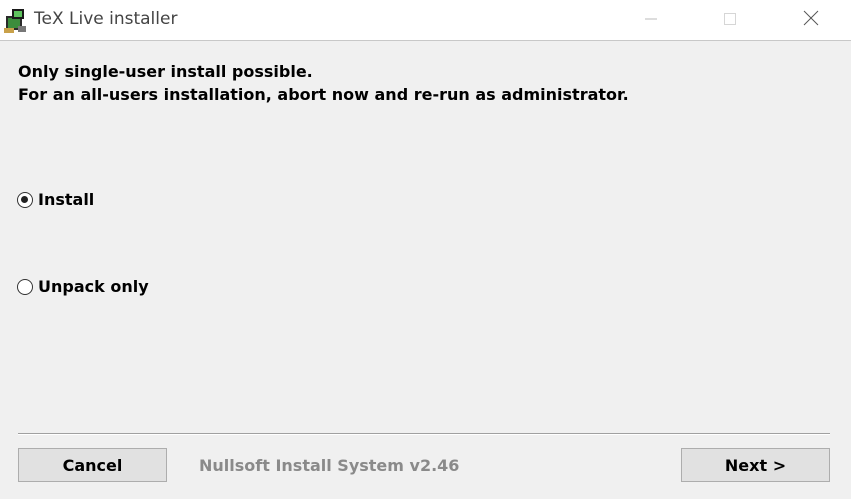 Image resolution: width=851 pixels, height=499 pixels. Describe the element at coordinates (165, 71) in the screenshot. I see `single-user-notice: Only single-user install possible.` at that location.